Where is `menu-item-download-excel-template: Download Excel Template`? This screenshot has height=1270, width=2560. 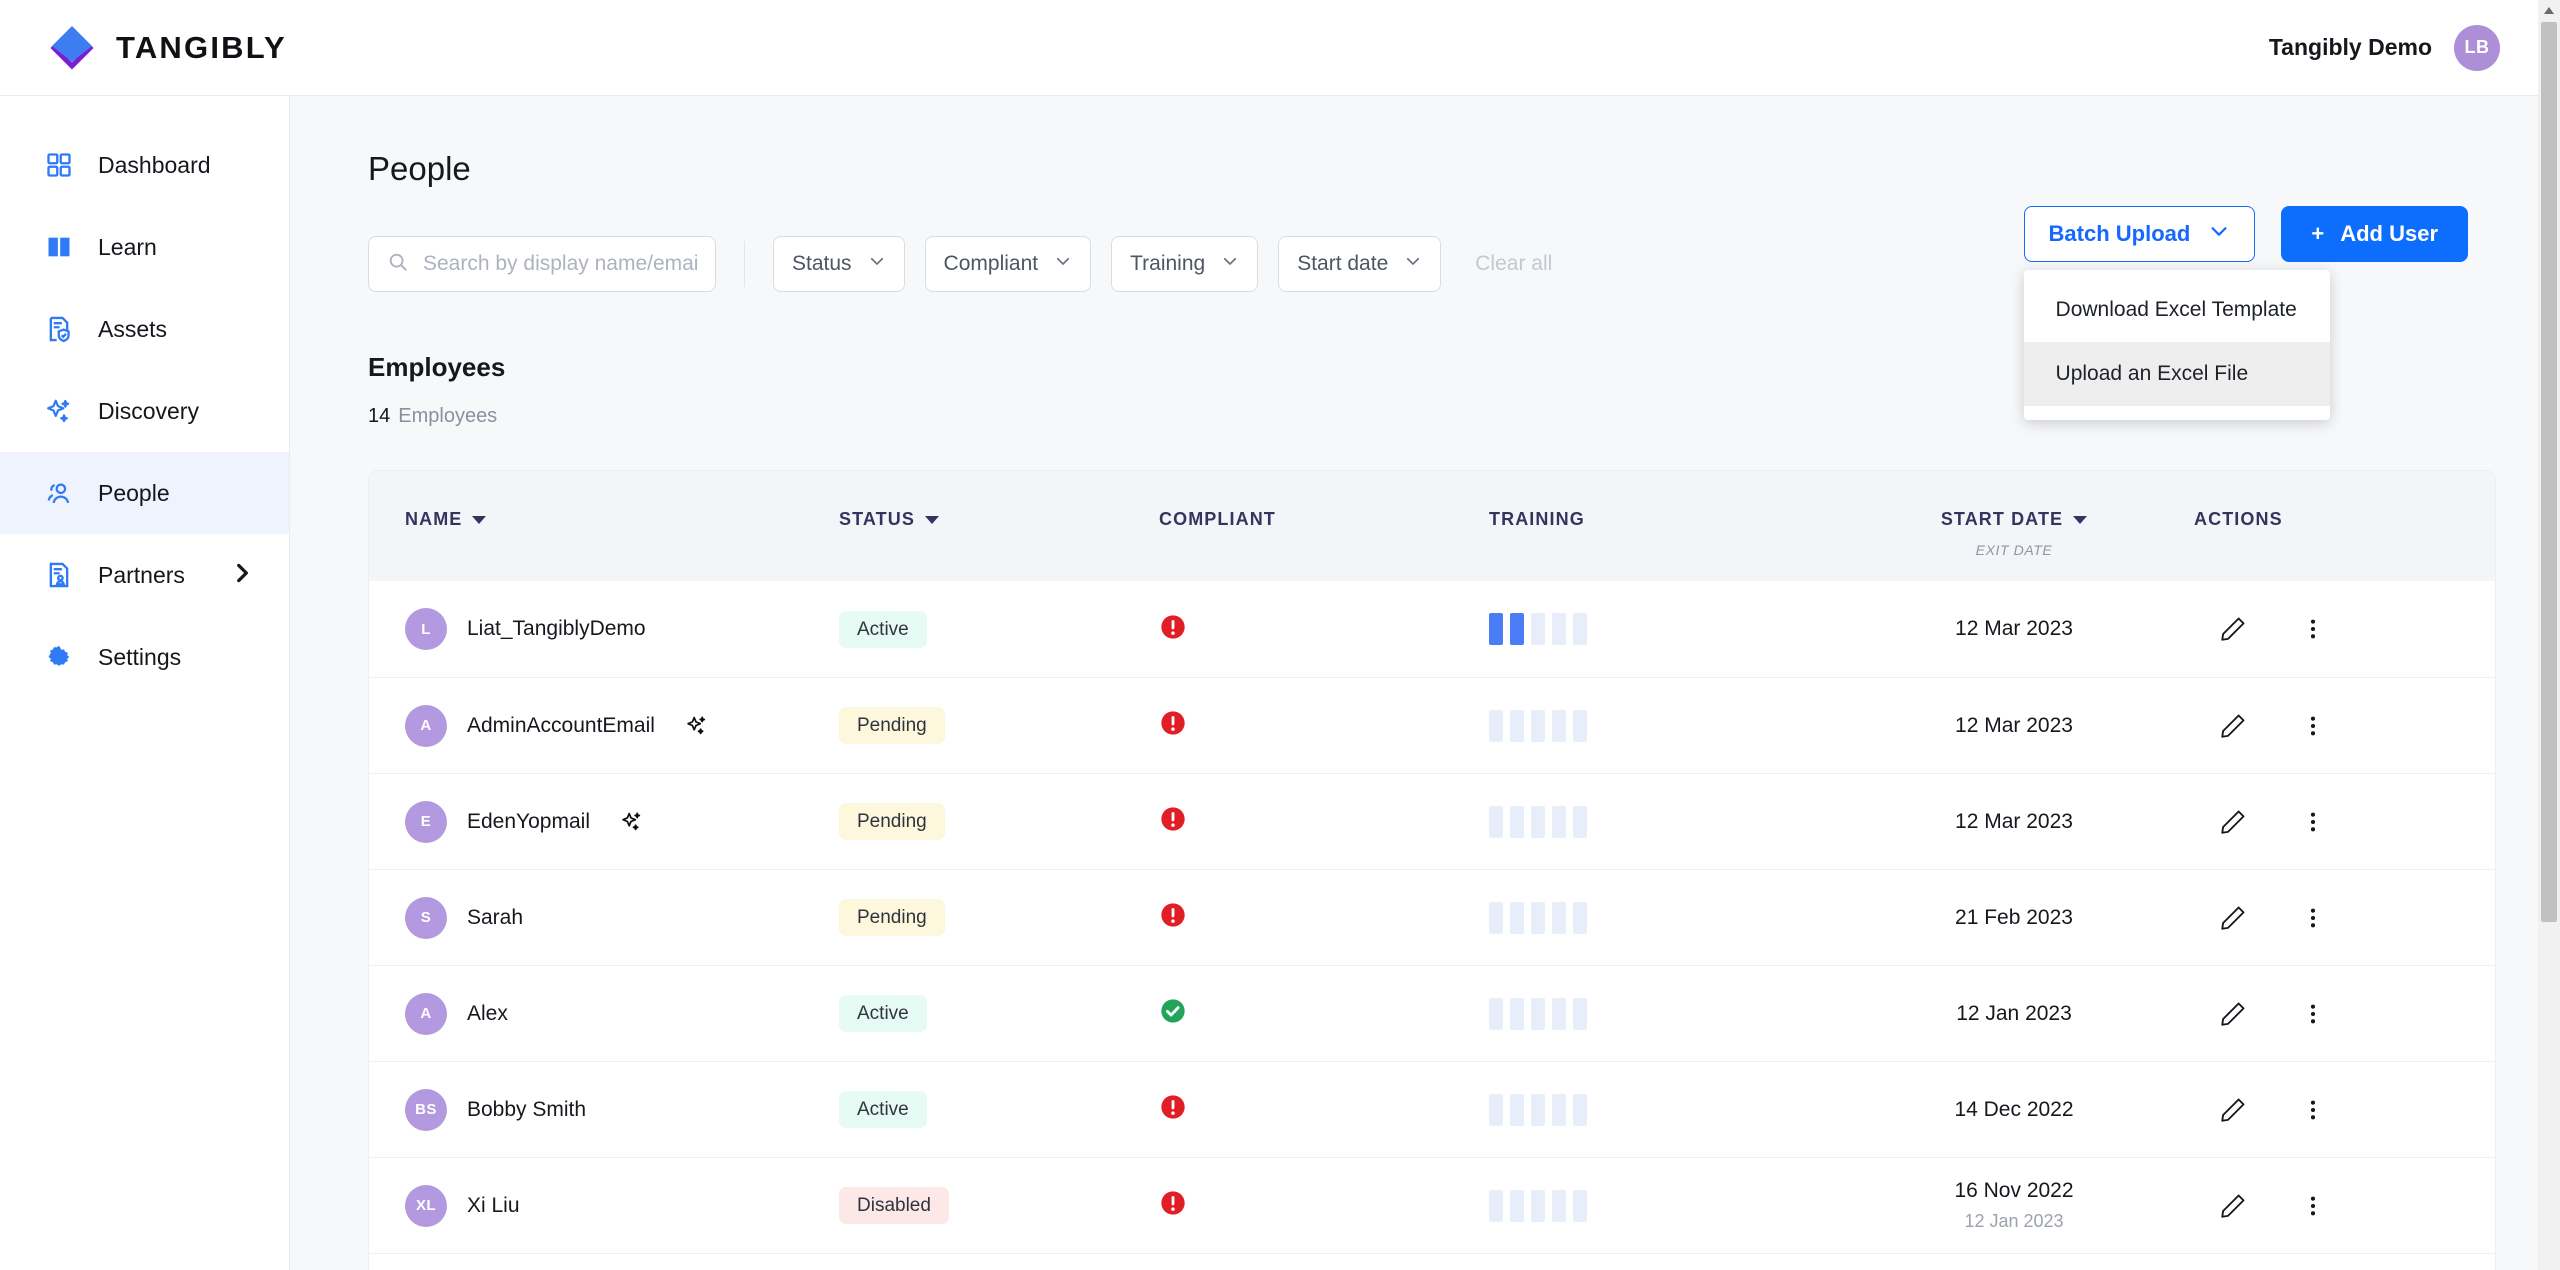
menu-item-download-excel-template: Download Excel Template is located at coordinates (2177, 310).